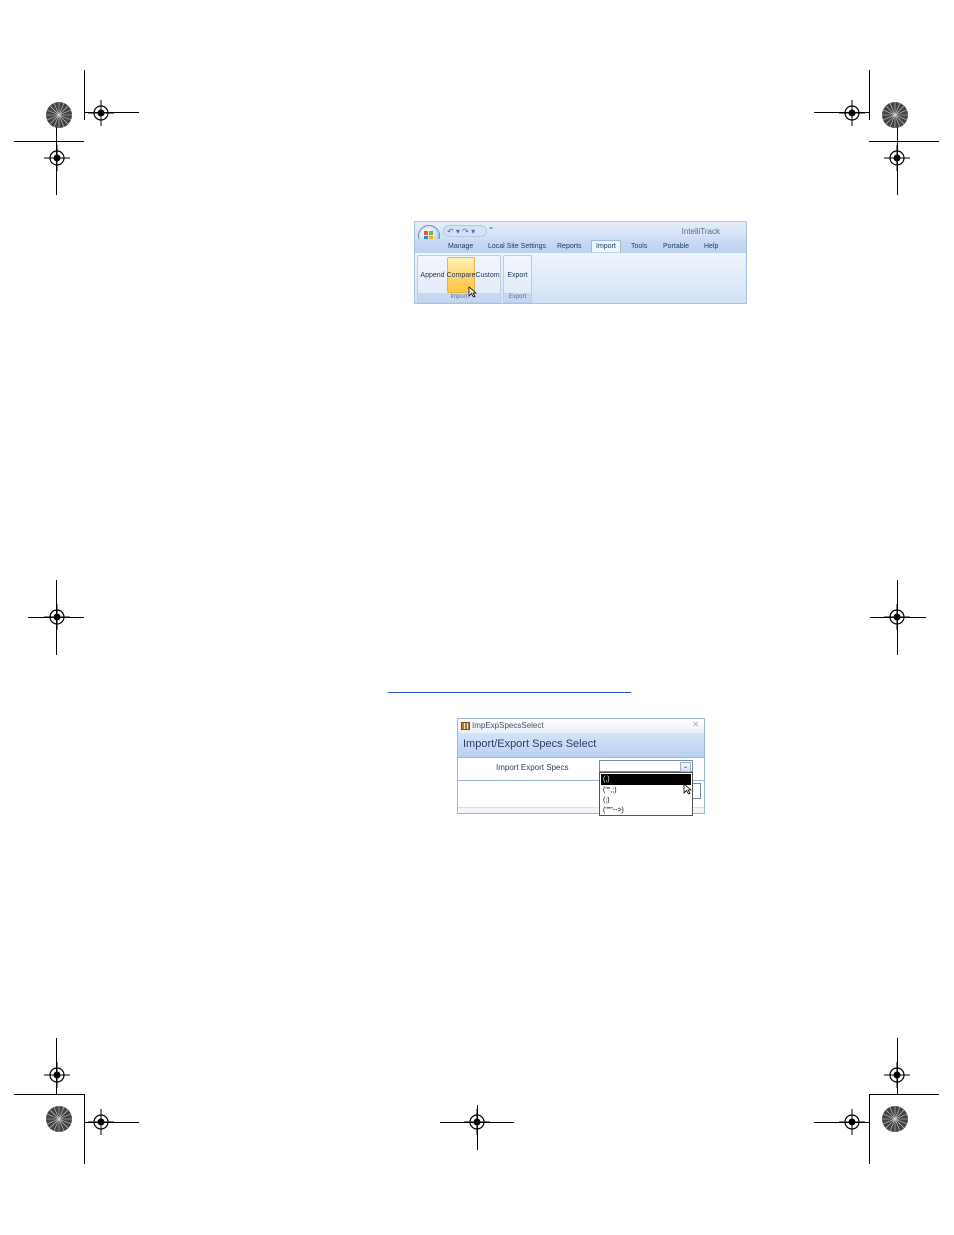  Describe the element at coordinates (517, 297) in the screenshot. I see `export-group-label: Export` at that location.